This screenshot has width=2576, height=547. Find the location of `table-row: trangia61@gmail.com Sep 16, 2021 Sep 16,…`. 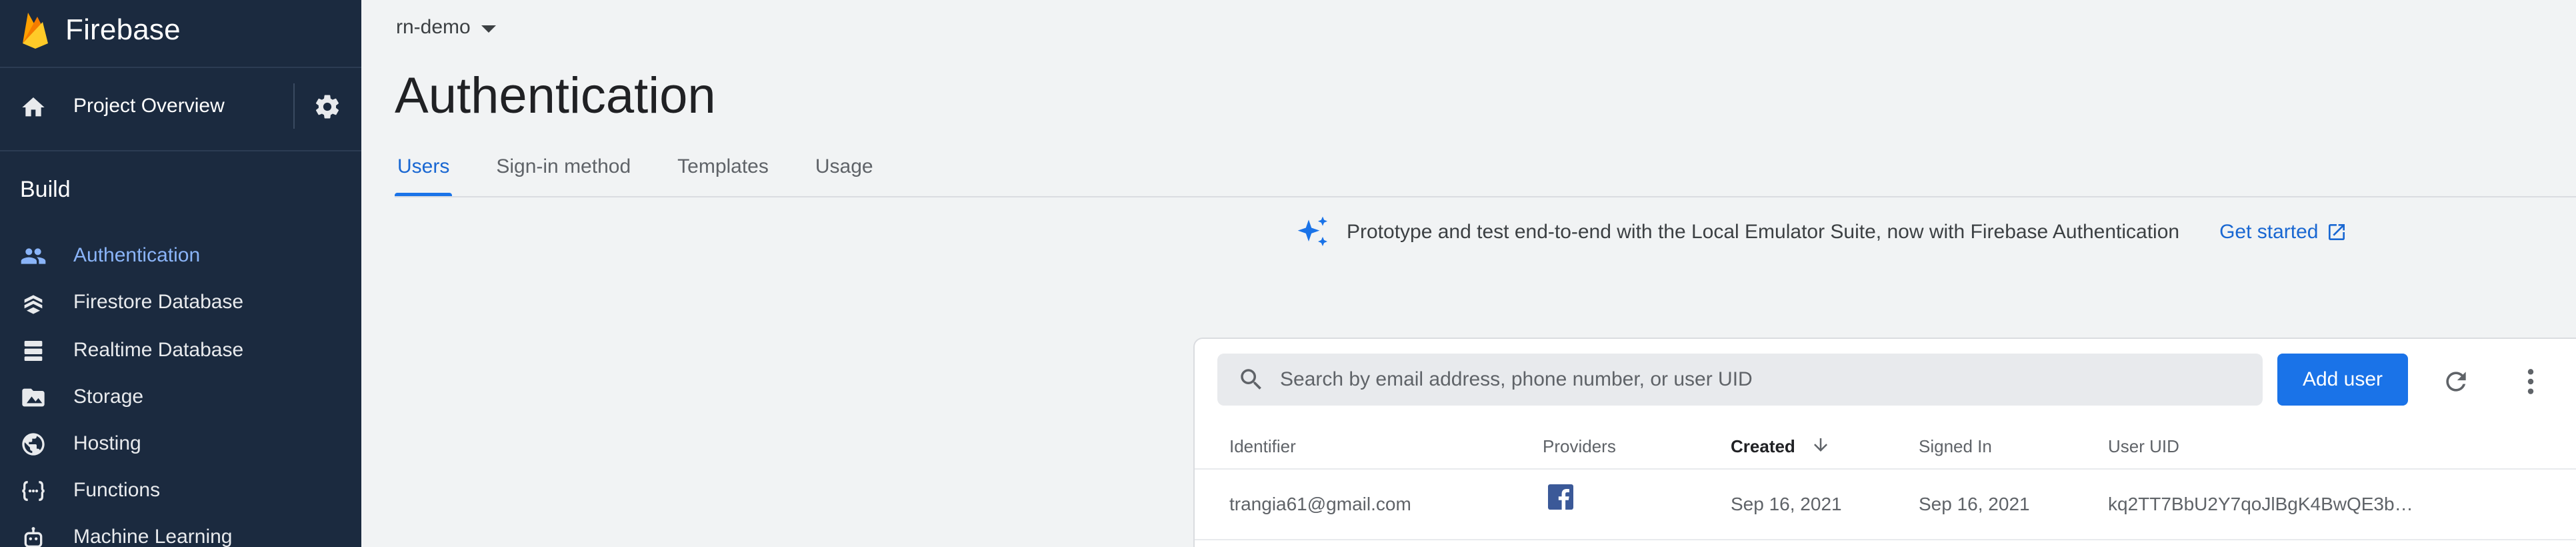

table-row: trangia61@gmail.com Sep 16, 2021 Sep 16,… is located at coordinates (1885, 504).